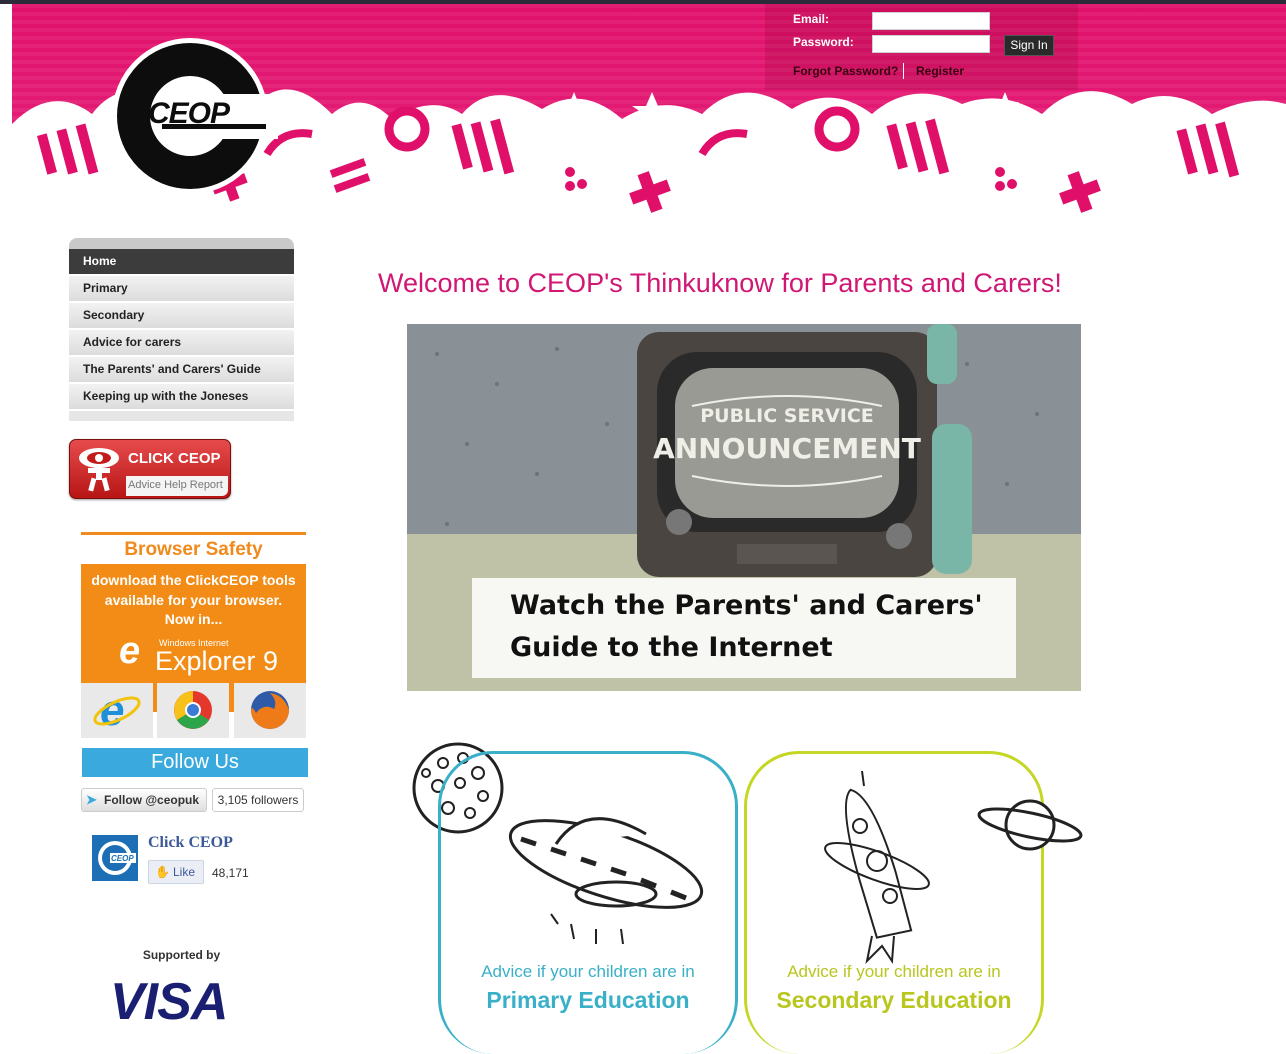  I want to click on sidebar-item-secondary: Secondary, so click(181, 316).